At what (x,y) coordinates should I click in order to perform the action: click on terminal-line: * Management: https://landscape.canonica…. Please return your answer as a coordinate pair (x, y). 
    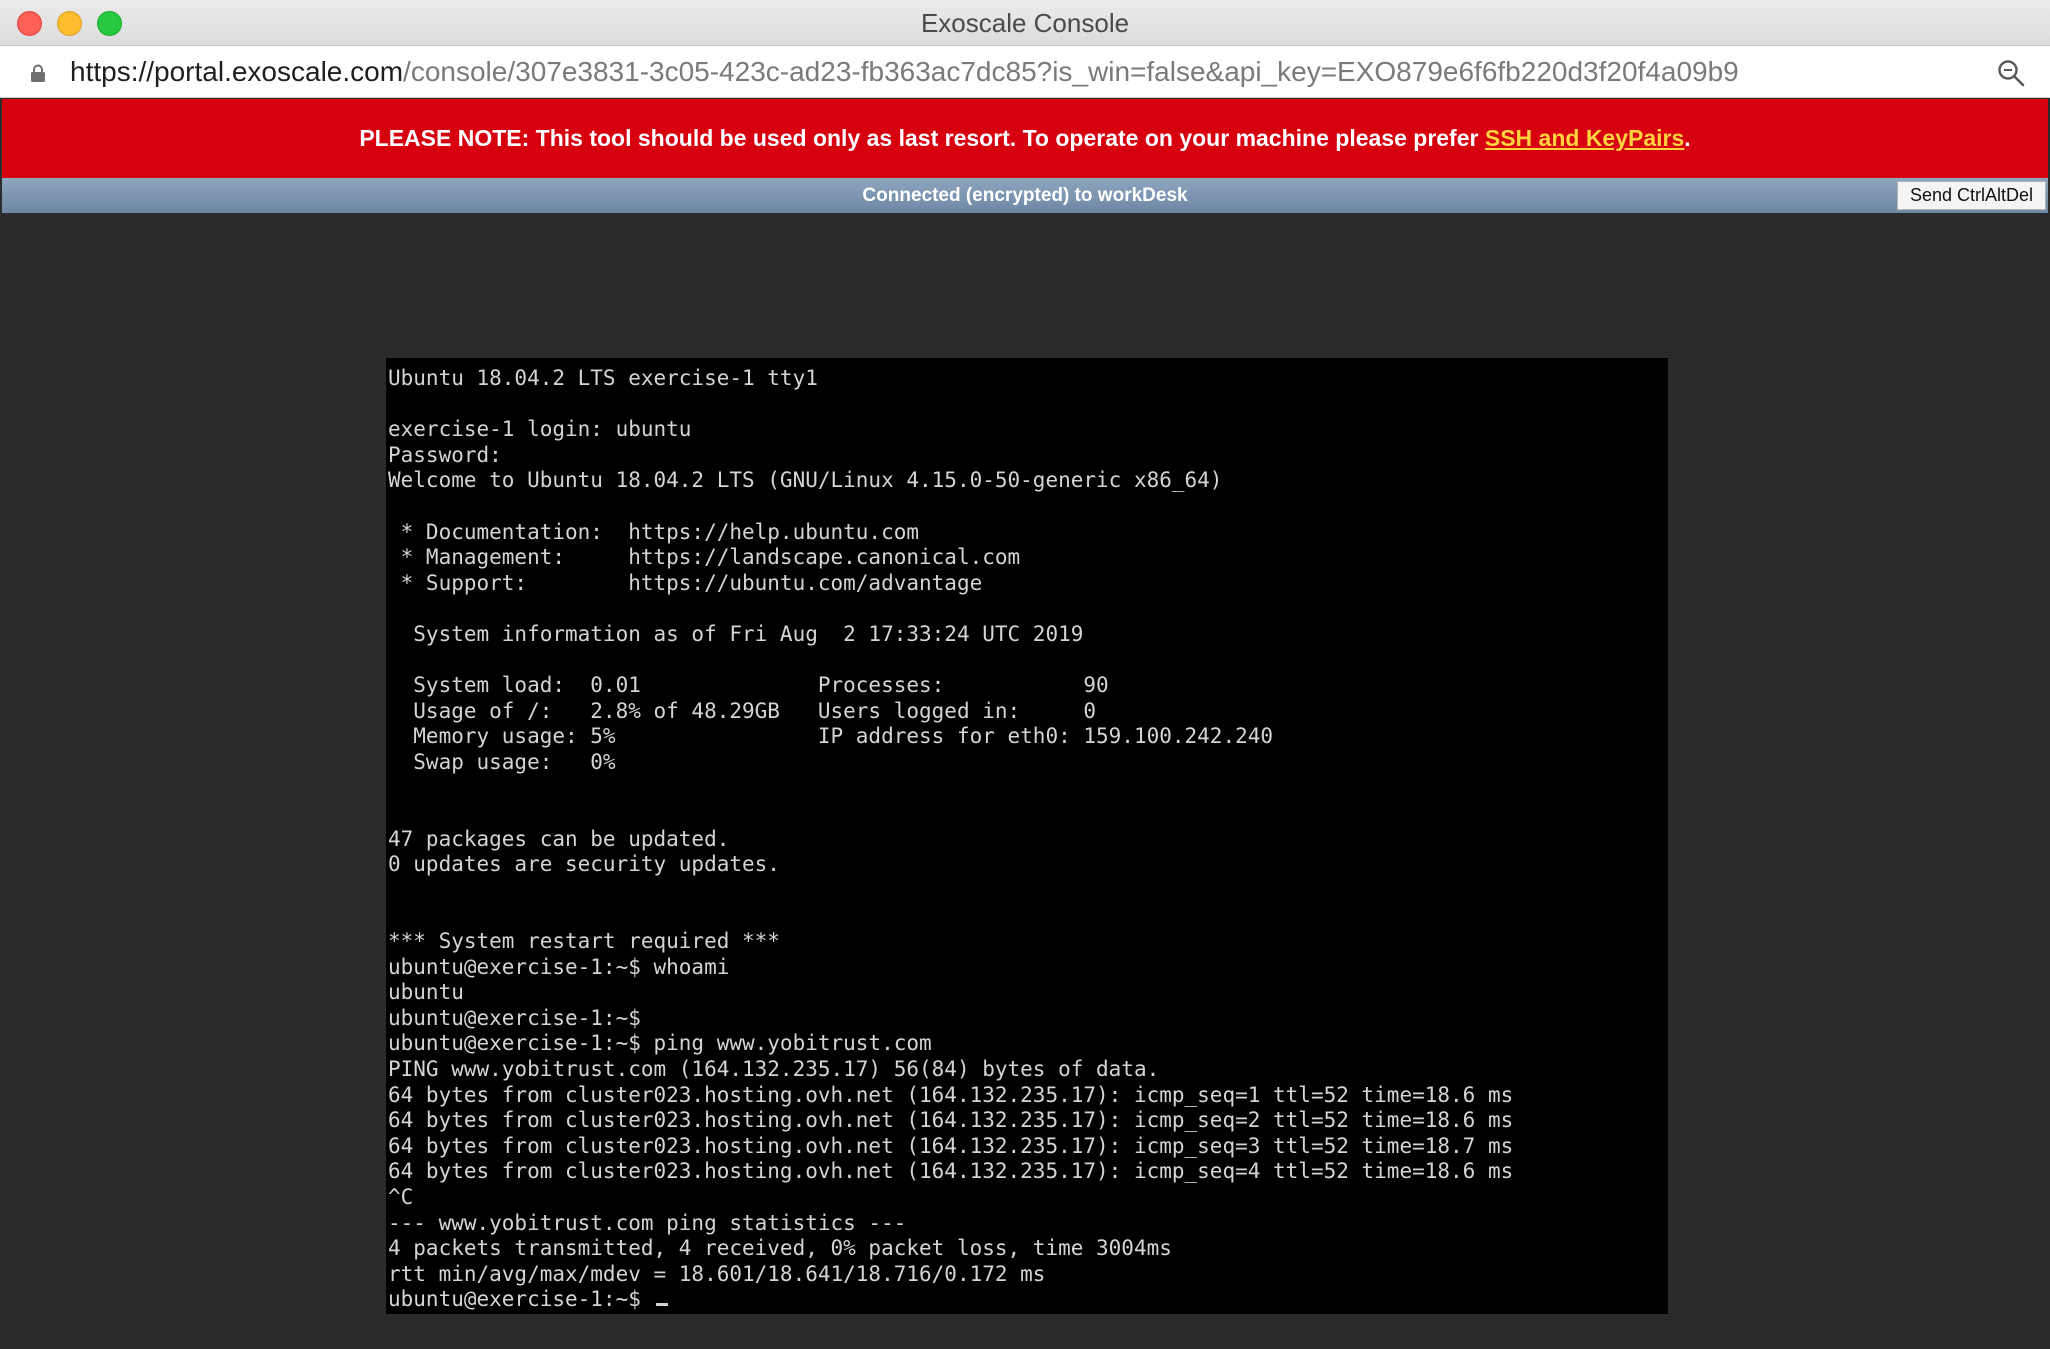
    Looking at the image, I should click on (704, 557).